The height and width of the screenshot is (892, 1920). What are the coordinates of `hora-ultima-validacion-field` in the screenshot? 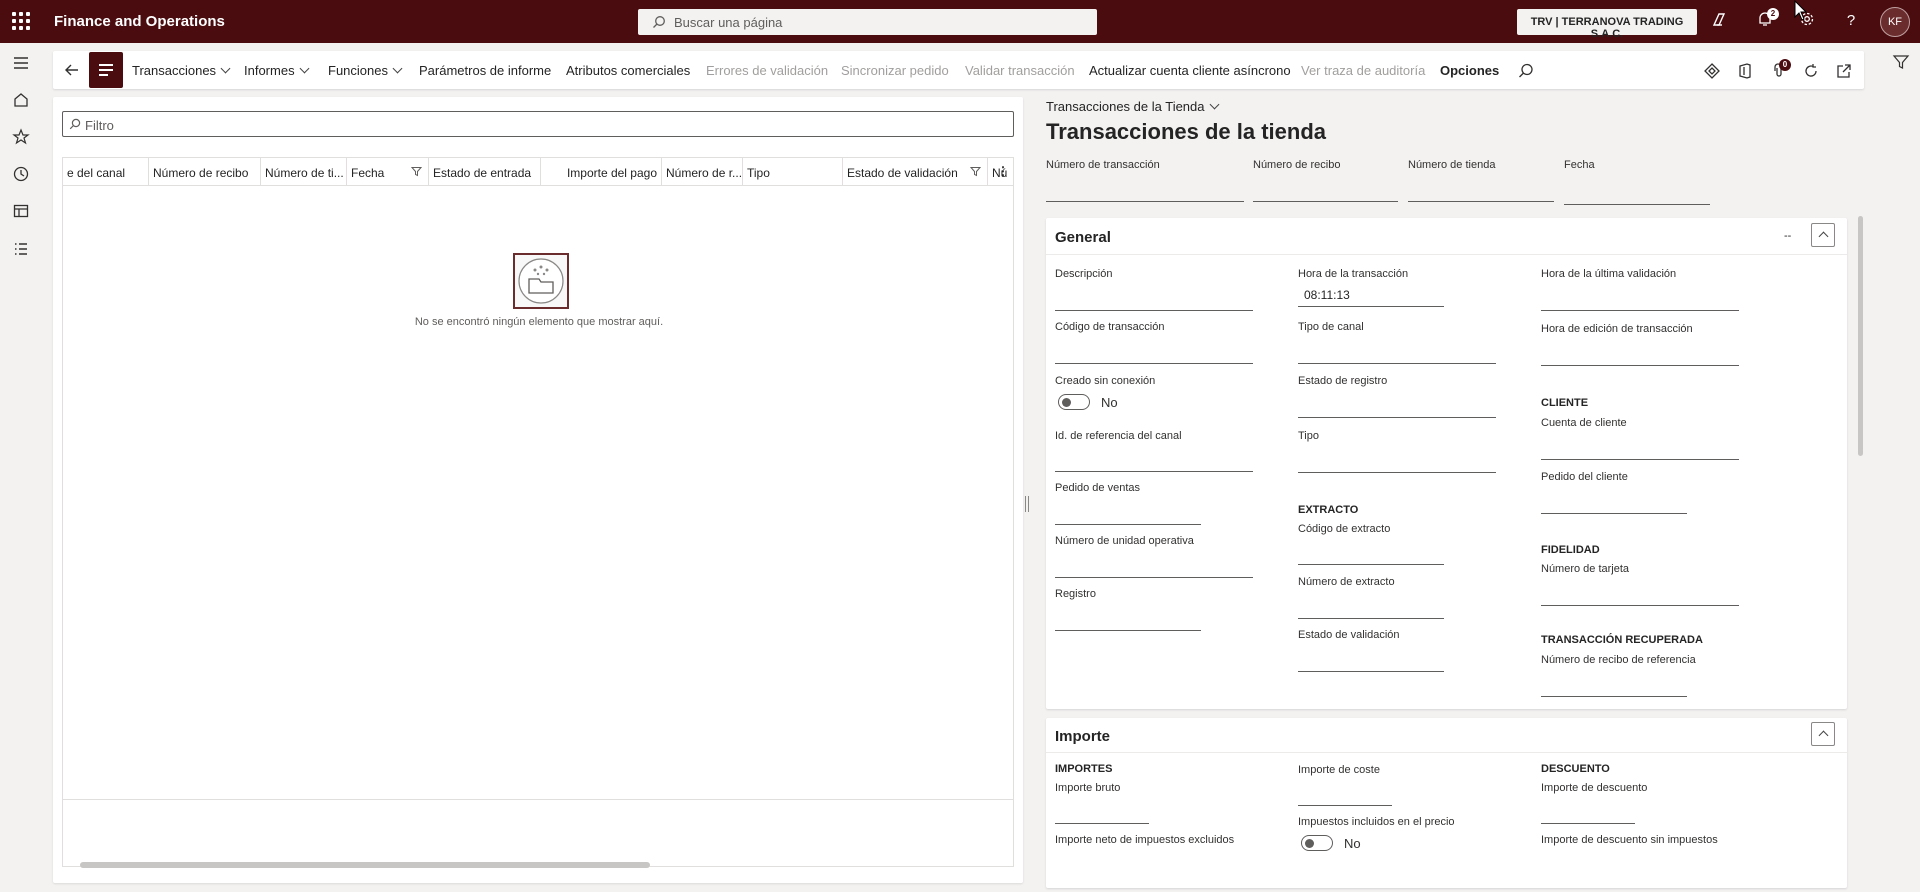 It's located at (1640, 310).